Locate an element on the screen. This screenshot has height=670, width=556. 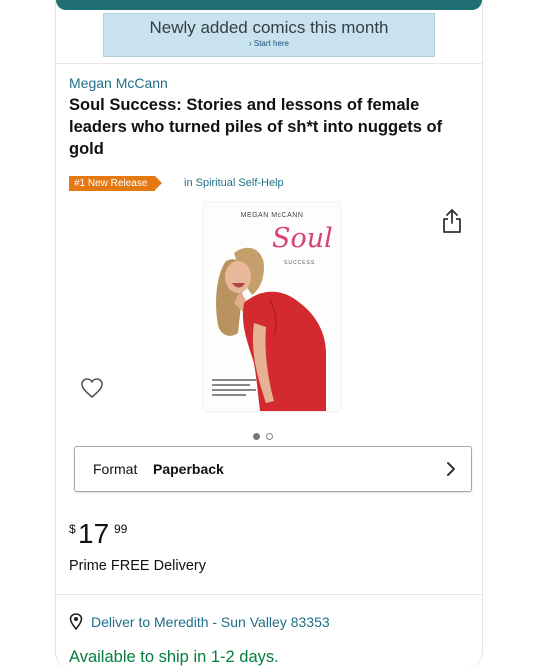
price-currency: $ is located at coordinates (72, 529).